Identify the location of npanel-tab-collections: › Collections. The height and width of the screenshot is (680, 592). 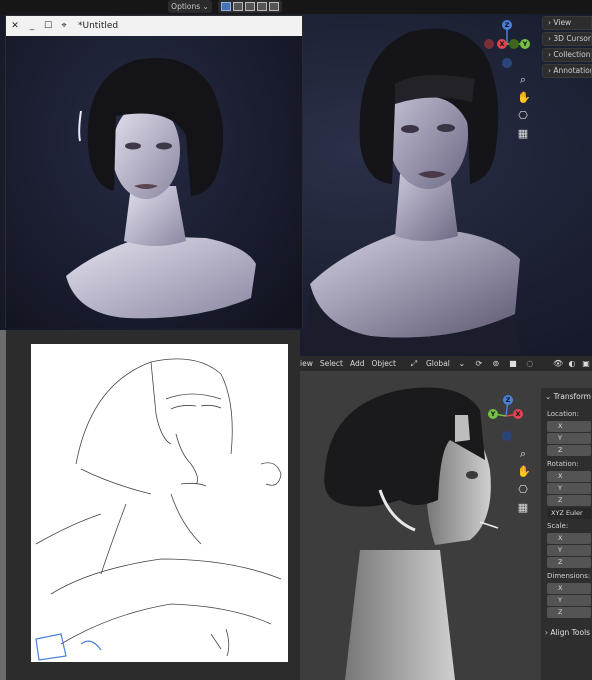
(567, 55).